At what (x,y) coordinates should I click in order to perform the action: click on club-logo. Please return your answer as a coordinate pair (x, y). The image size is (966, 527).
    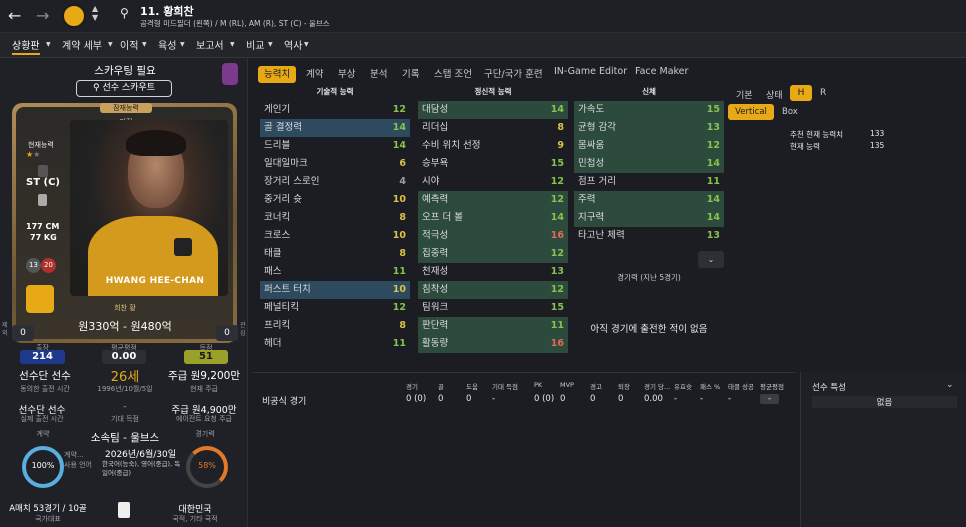
    Looking at the image, I should click on (74, 16).